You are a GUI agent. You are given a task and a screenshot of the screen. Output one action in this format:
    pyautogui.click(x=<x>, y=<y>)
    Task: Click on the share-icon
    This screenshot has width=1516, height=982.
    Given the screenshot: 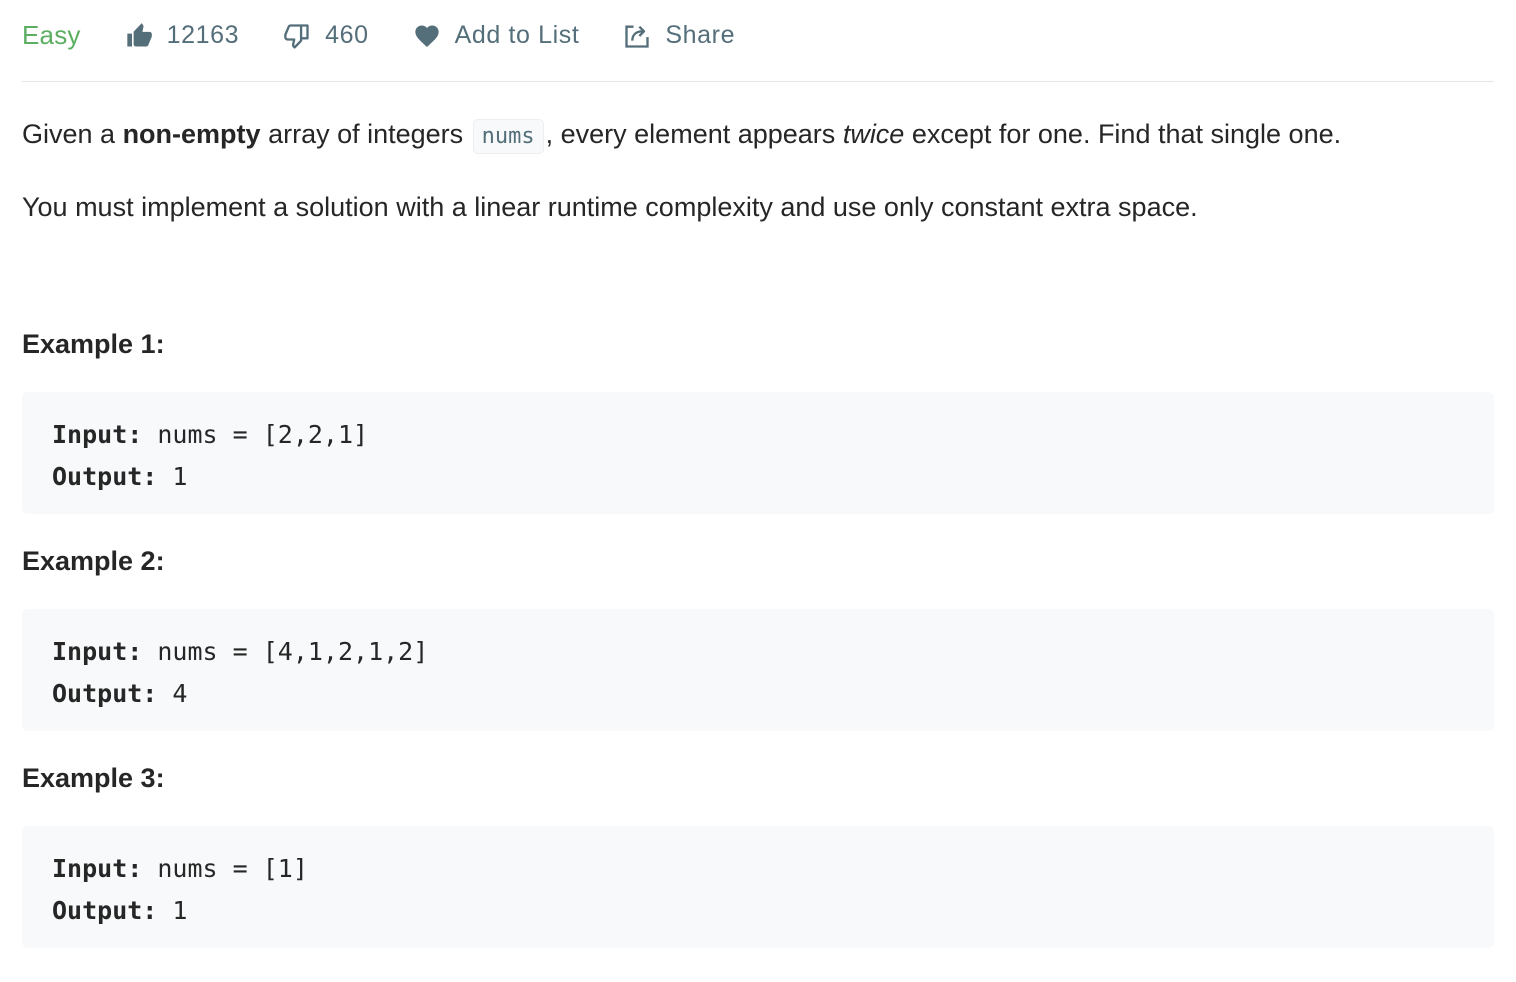 What is the action you would take?
    pyautogui.click(x=637, y=36)
    